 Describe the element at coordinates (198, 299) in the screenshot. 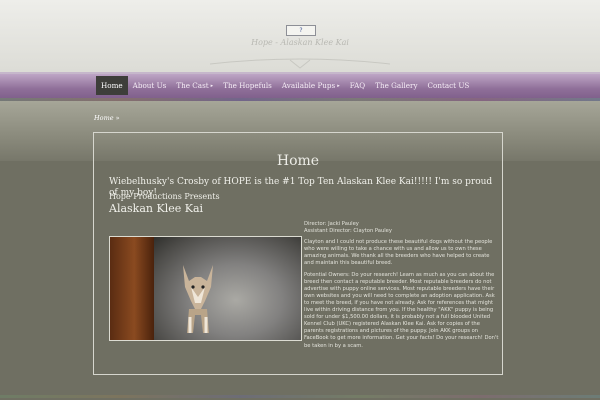

I see `puppy-figure` at that location.